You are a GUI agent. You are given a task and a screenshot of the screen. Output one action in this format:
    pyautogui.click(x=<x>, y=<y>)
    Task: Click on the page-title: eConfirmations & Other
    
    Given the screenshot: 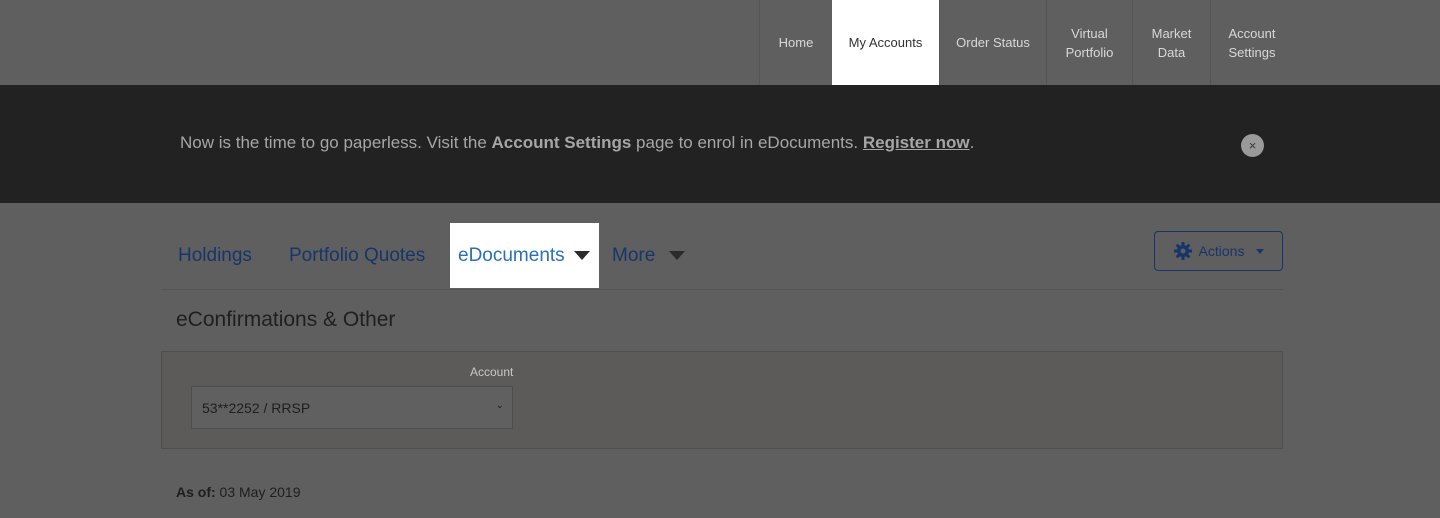 What is the action you would take?
    pyautogui.click(x=286, y=319)
    